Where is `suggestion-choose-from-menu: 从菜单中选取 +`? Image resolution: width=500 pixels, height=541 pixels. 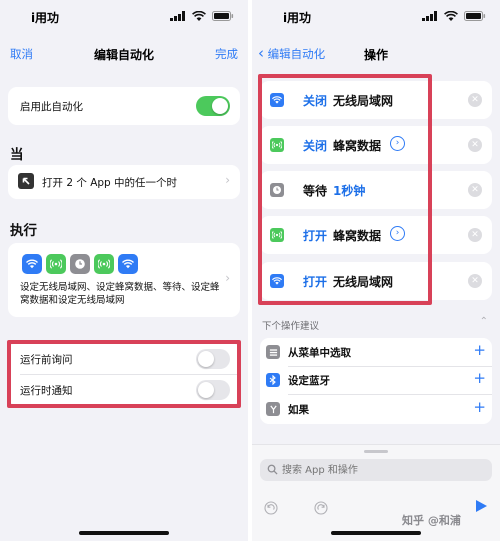
suggestion-choose-from-menu: 从菜单中选取 + is located at coordinates (376, 352).